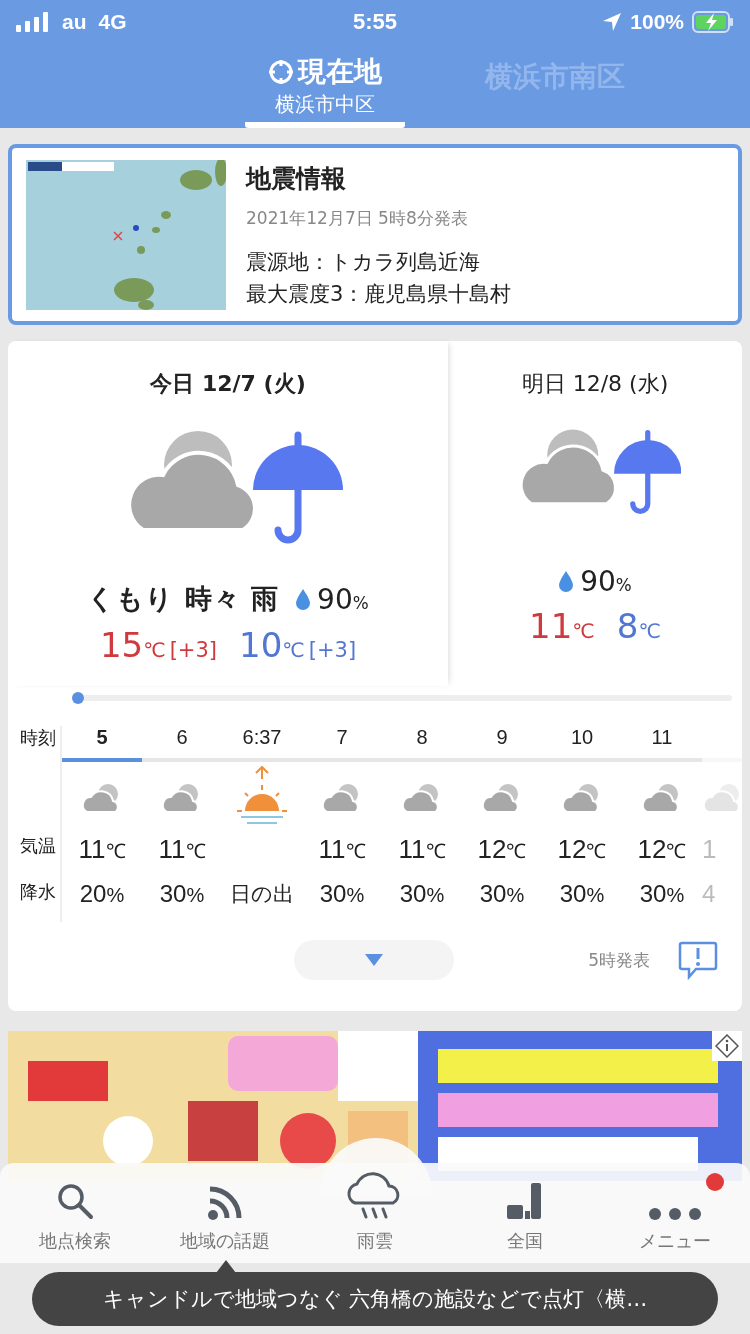 The width and height of the screenshot is (750, 1334). What do you see at coordinates (228, 384) in the screenshot?
I see `day-label: 今日 12/7 (火)` at bounding box center [228, 384].